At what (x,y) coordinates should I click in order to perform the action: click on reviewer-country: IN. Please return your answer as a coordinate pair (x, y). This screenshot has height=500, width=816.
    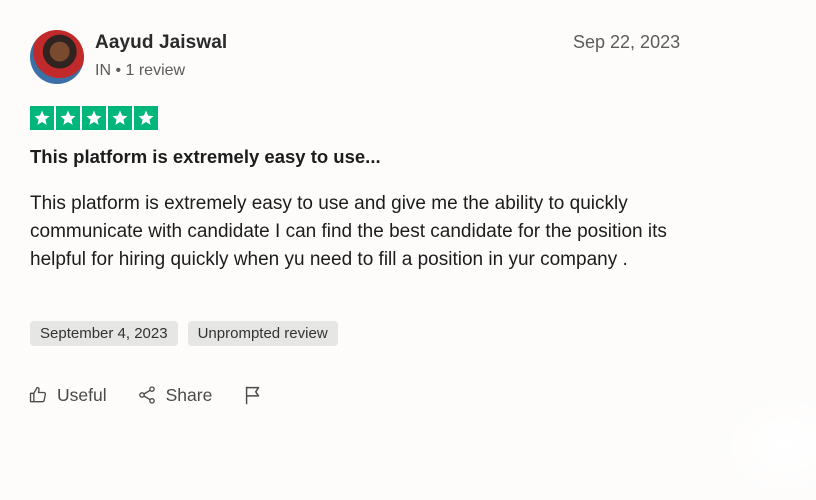
    Looking at the image, I should click on (103, 70).